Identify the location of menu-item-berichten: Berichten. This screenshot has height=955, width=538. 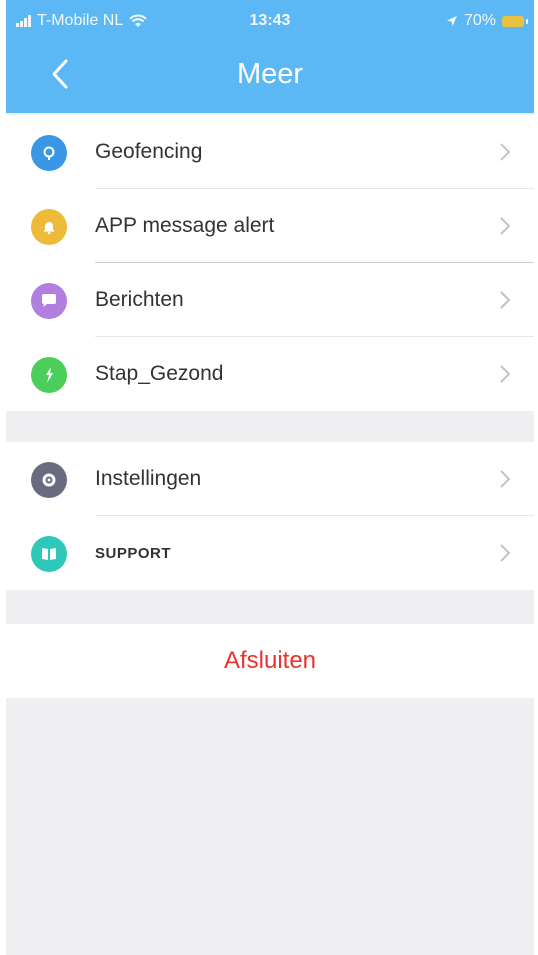
(270, 300).